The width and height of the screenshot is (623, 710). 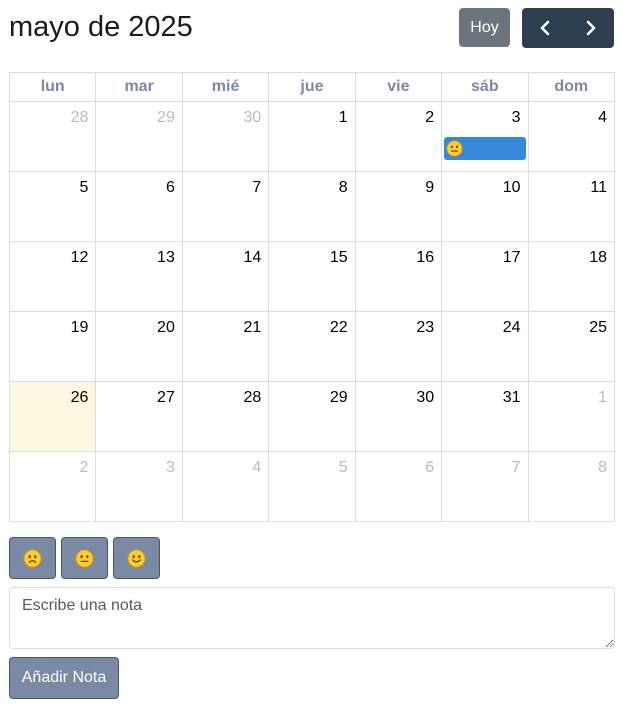 I want to click on day-number: 25, so click(x=598, y=327).